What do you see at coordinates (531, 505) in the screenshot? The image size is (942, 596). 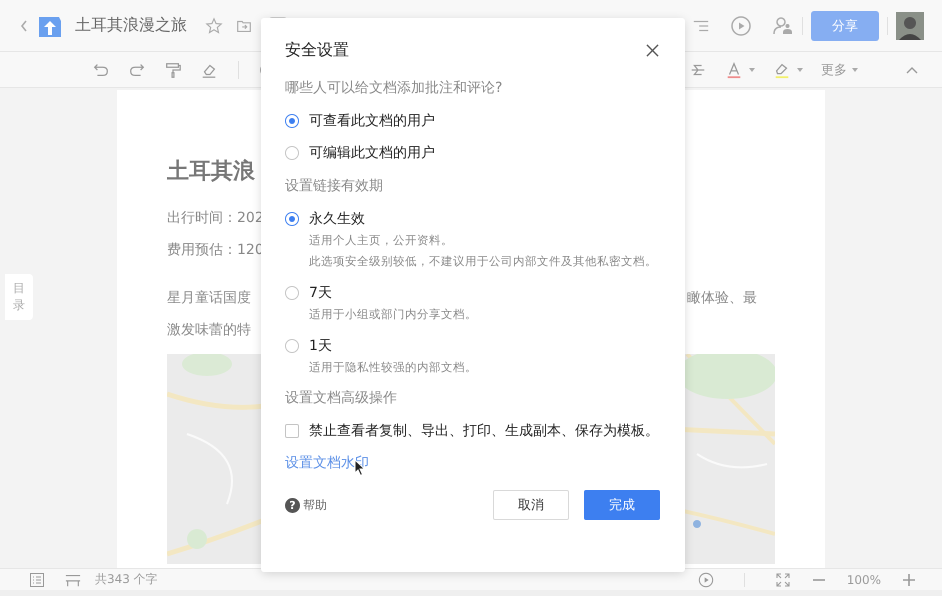 I see `cancel-button: 取消` at bounding box center [531, 505].